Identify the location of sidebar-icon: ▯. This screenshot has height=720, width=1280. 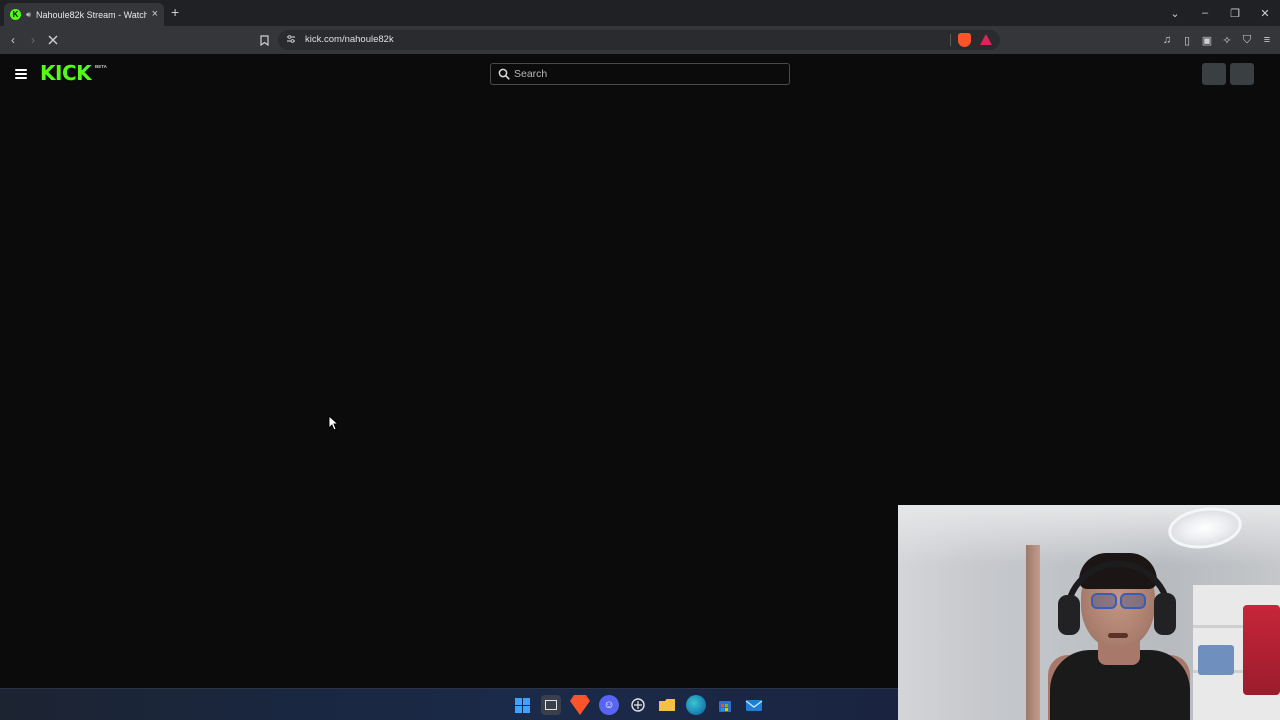
(1187, 40).